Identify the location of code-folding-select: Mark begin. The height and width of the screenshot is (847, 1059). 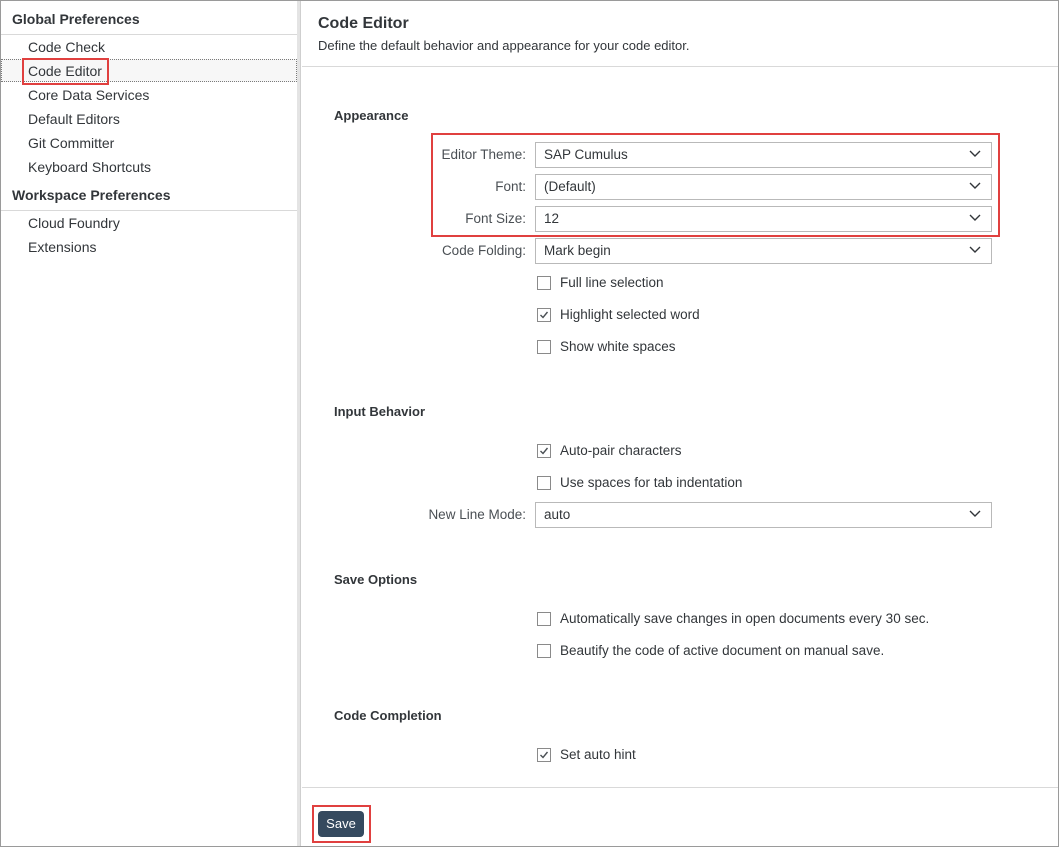
(763, 251).